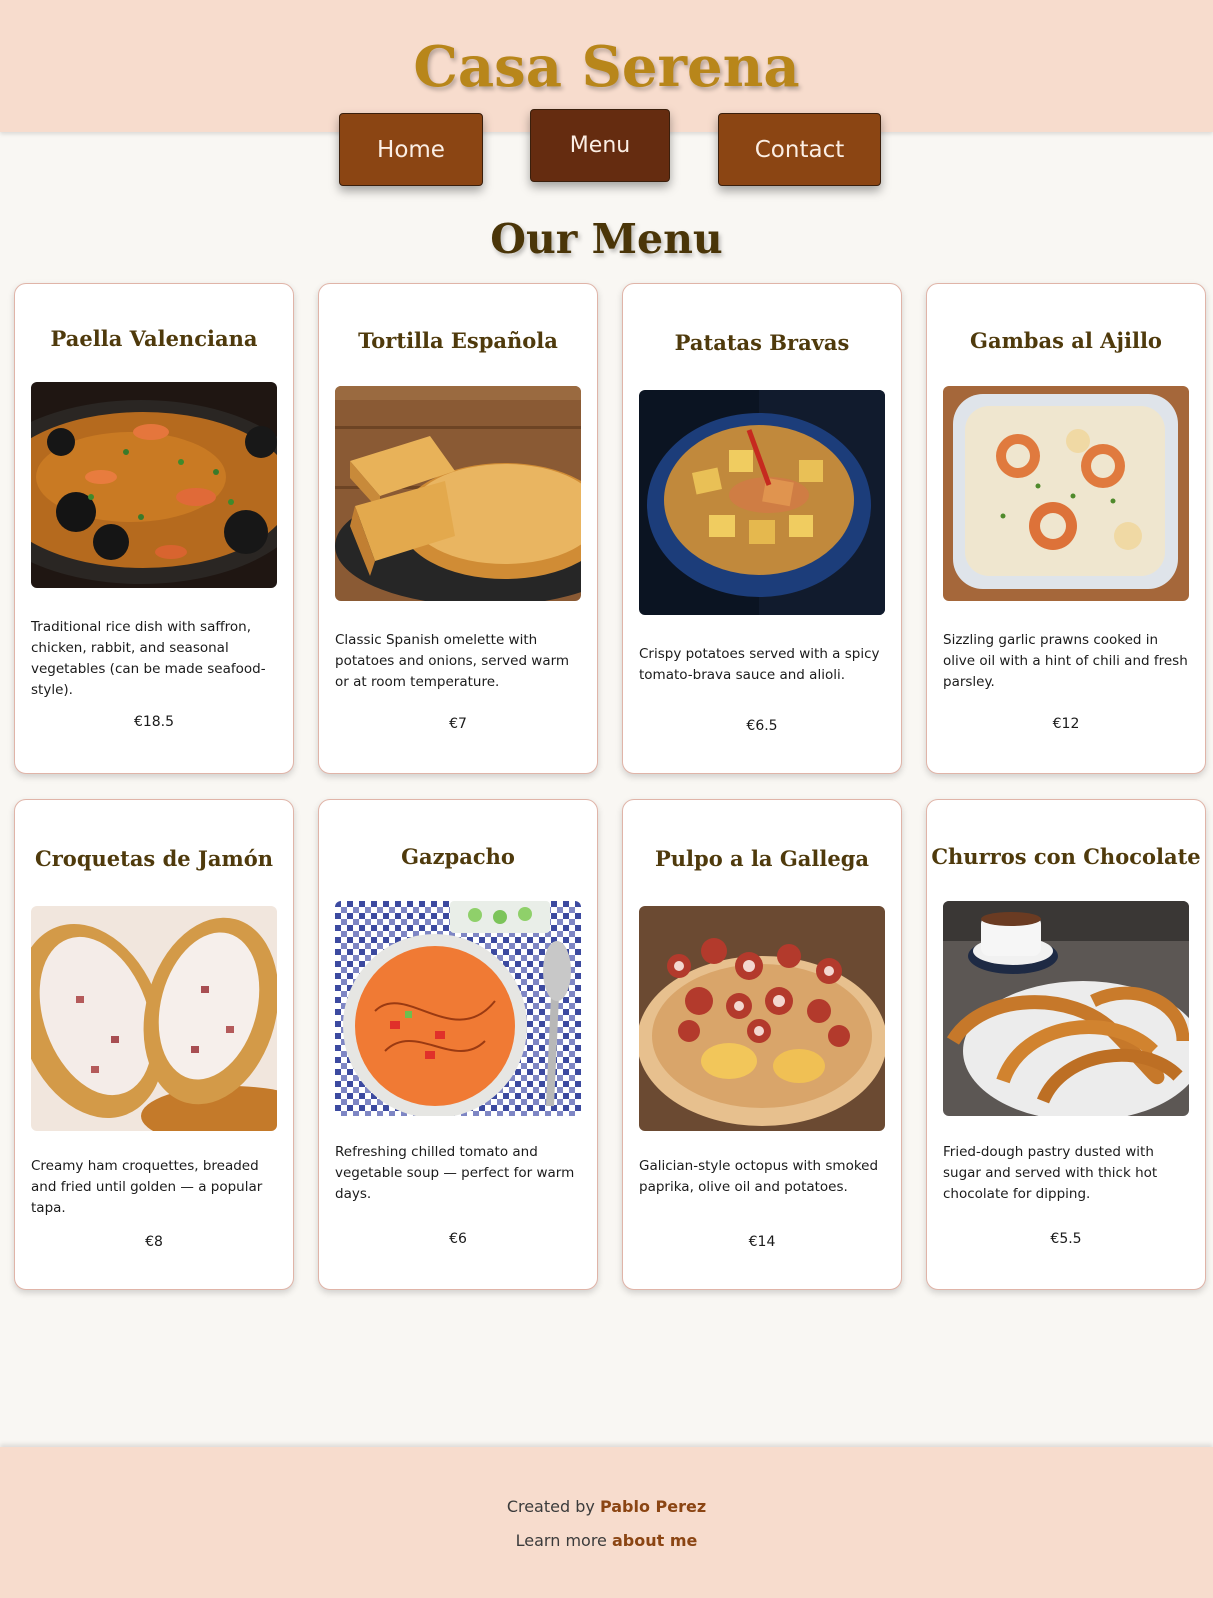  I want to click on nav-home-button: Home, so click(411, 149).